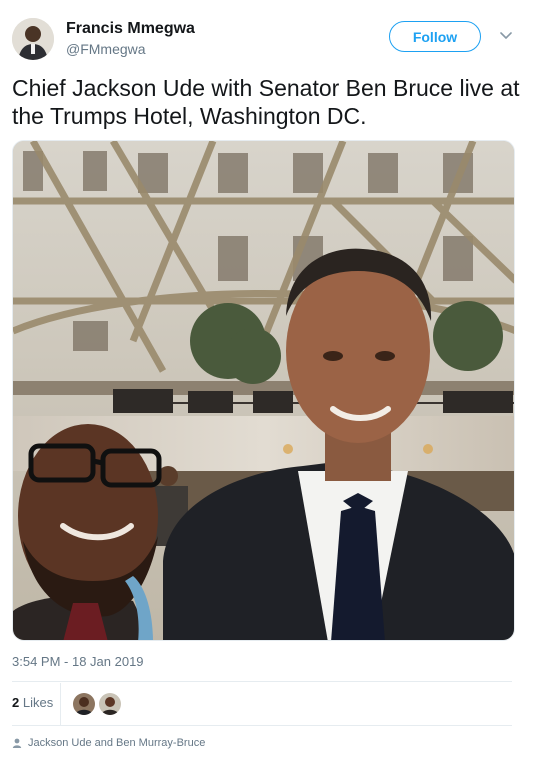 Image resolution: width=540 pixels, height=757 pixels. What do you see at coordinates (33, 39) in the screenshot?
I see `author-avatar` at bounding box center [33, 39].